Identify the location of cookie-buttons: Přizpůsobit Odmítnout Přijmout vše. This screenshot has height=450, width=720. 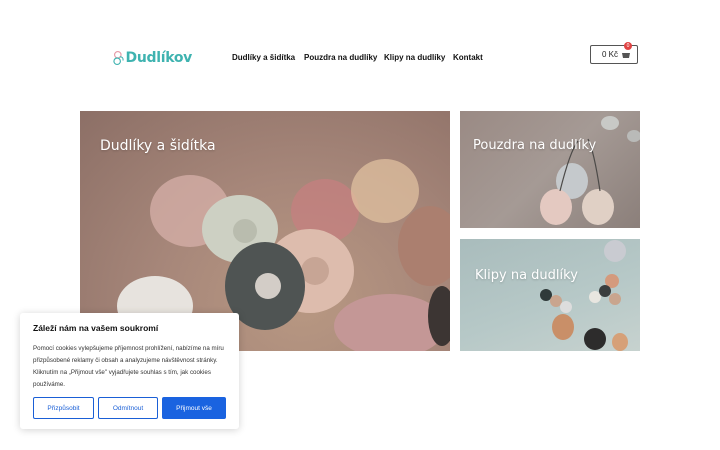
(129, 408).